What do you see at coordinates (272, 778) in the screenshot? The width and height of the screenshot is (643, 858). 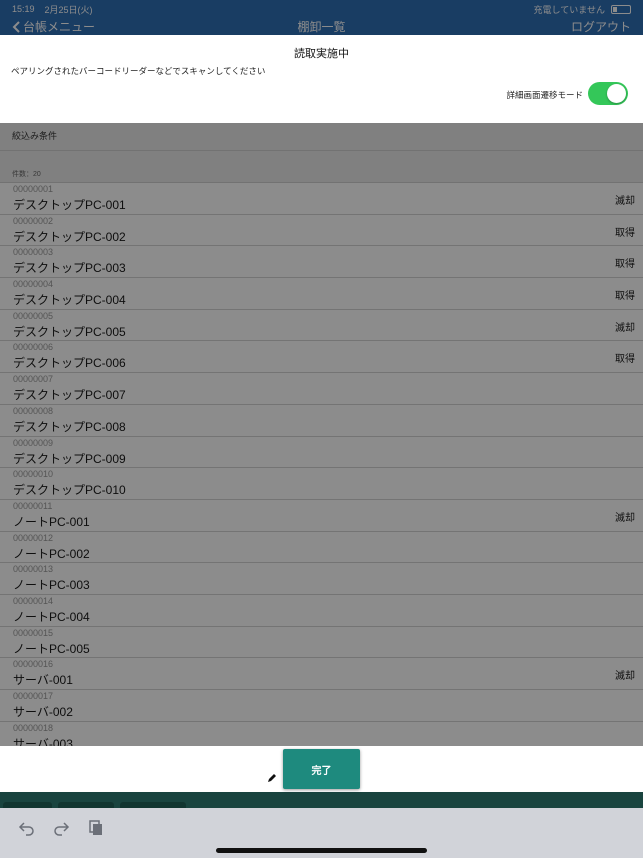 I see `pencil-icon` at bounding box center [272, 778].